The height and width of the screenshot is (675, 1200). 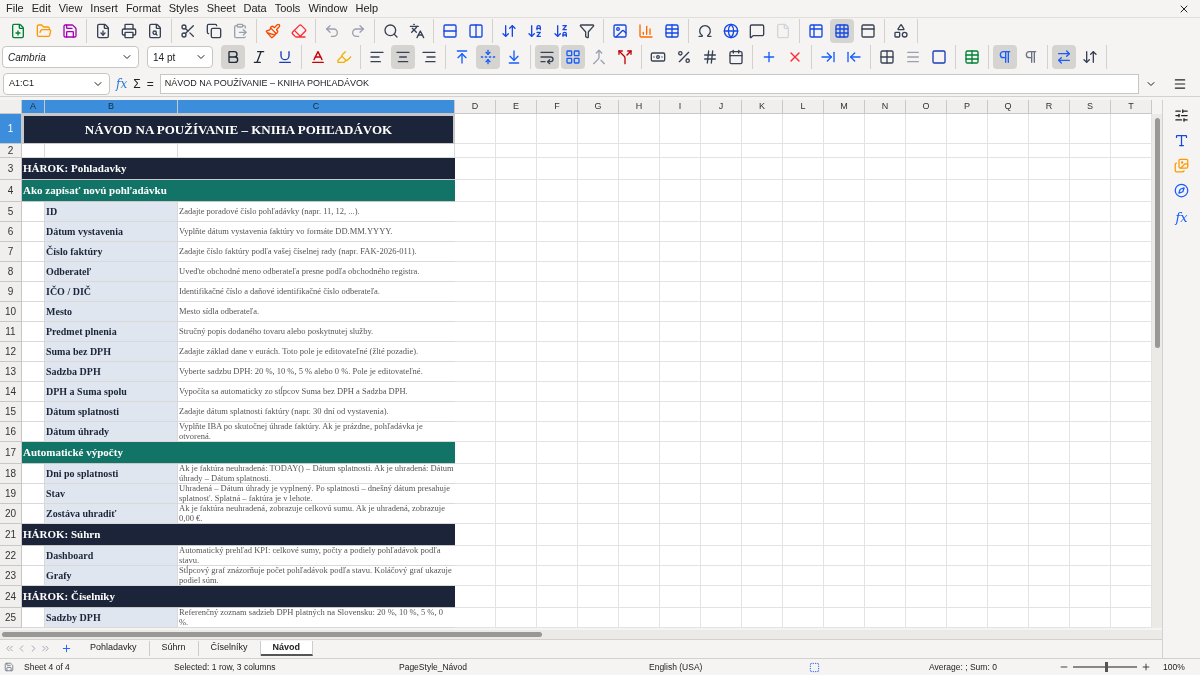 What do you see at coordinates (11, 392) in the screenshot?
I see `row-header: 14` at bounding box center [11, 392].